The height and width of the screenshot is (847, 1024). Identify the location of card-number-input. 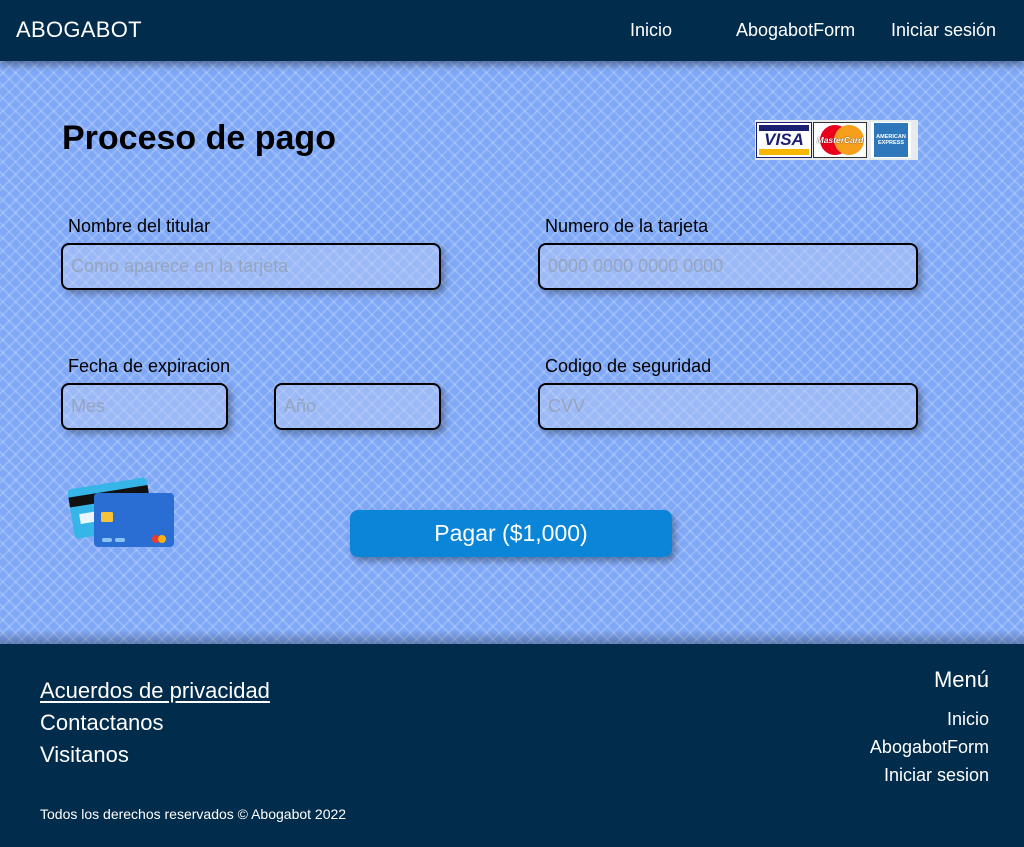
(728, 266).